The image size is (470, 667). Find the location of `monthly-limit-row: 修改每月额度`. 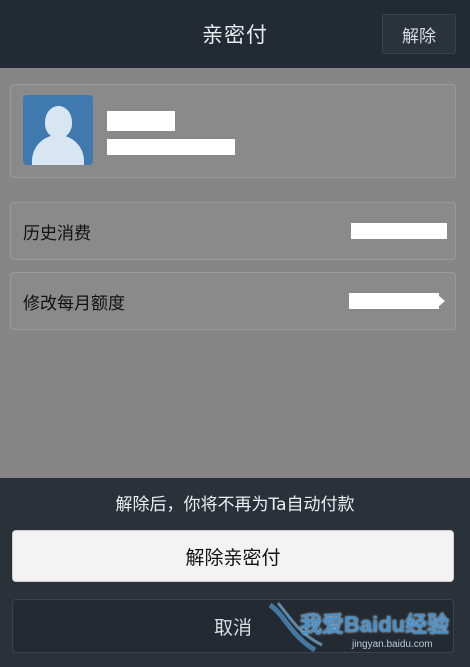

monthly-limit-row: 修改每月额度 is located at coordinates (233, 301).